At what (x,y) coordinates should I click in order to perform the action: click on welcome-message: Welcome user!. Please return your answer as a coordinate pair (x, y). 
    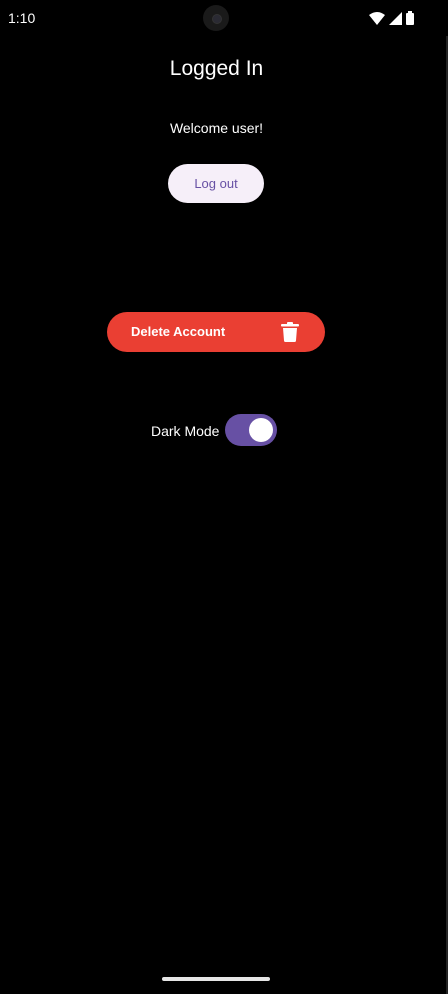
    Looking at the image, I should click on (216, 128).